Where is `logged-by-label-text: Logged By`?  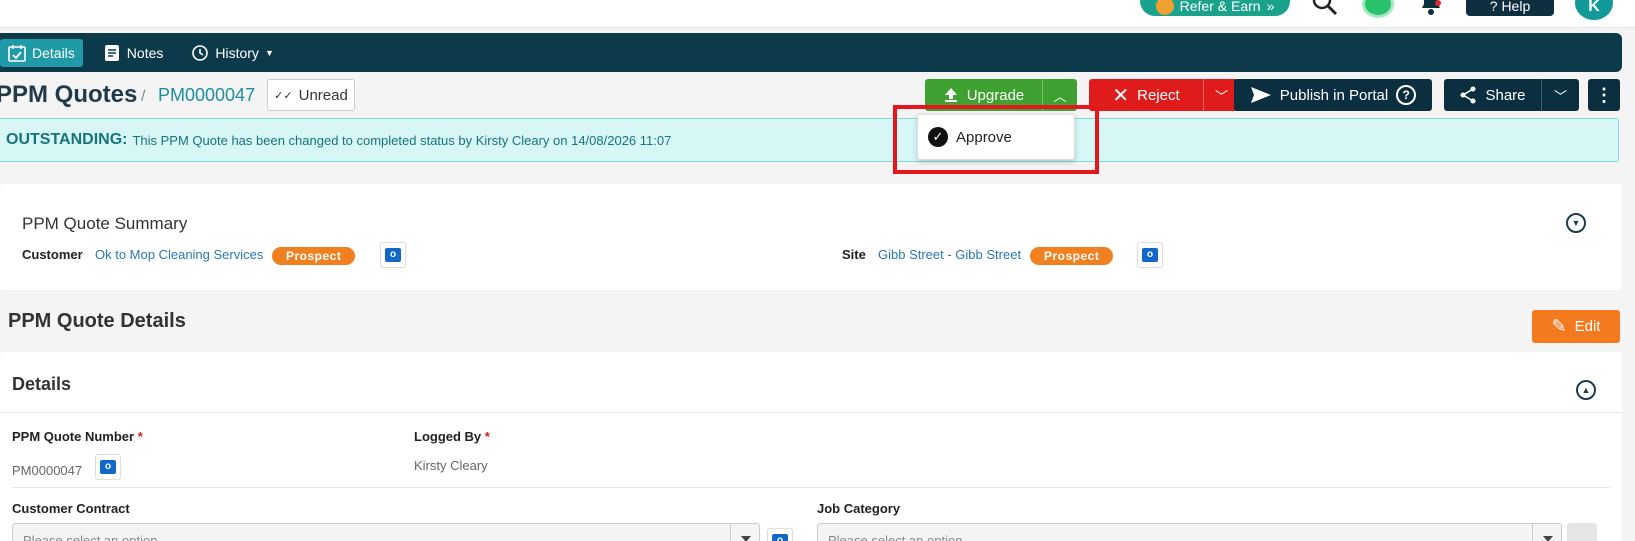 logged-by-label-text: Logged By is located at coordinates (448, 436).